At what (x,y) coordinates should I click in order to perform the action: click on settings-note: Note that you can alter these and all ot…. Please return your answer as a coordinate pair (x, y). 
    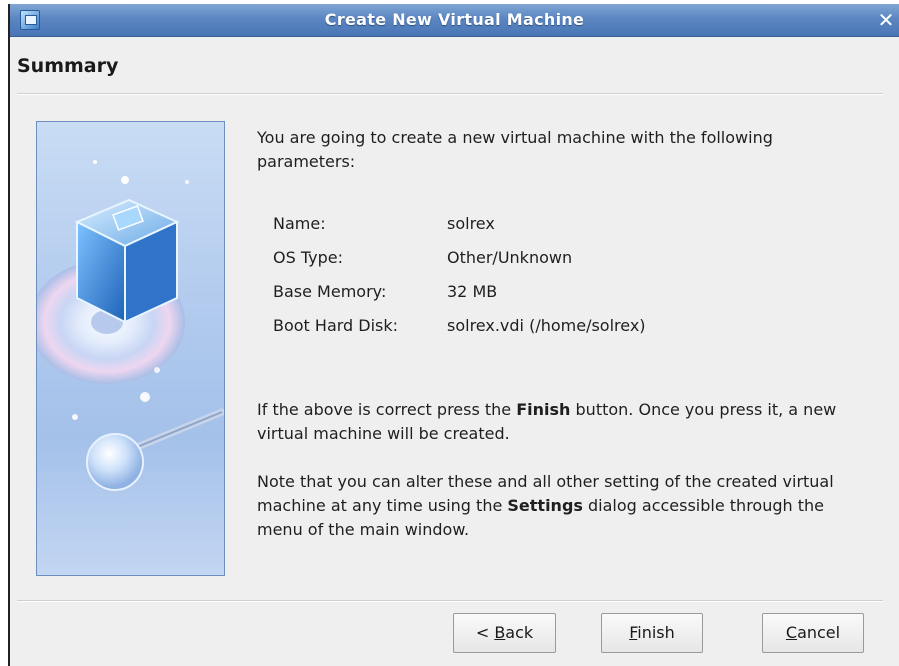
    Looking at the image, I should click on (547, 506).